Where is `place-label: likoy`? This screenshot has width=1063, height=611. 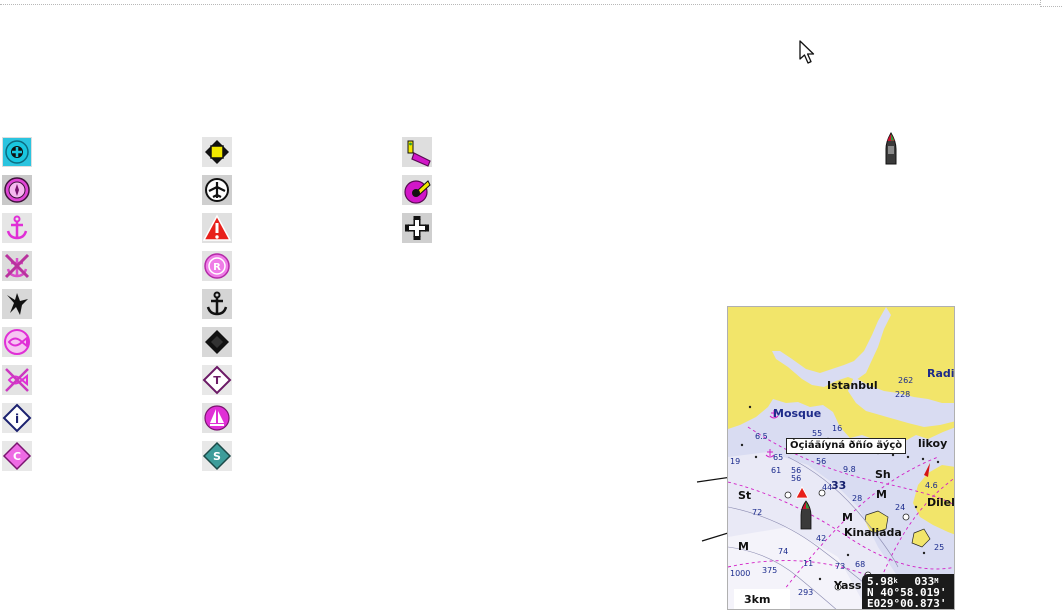
place-label: likoy is located at coordinates (933, 443).